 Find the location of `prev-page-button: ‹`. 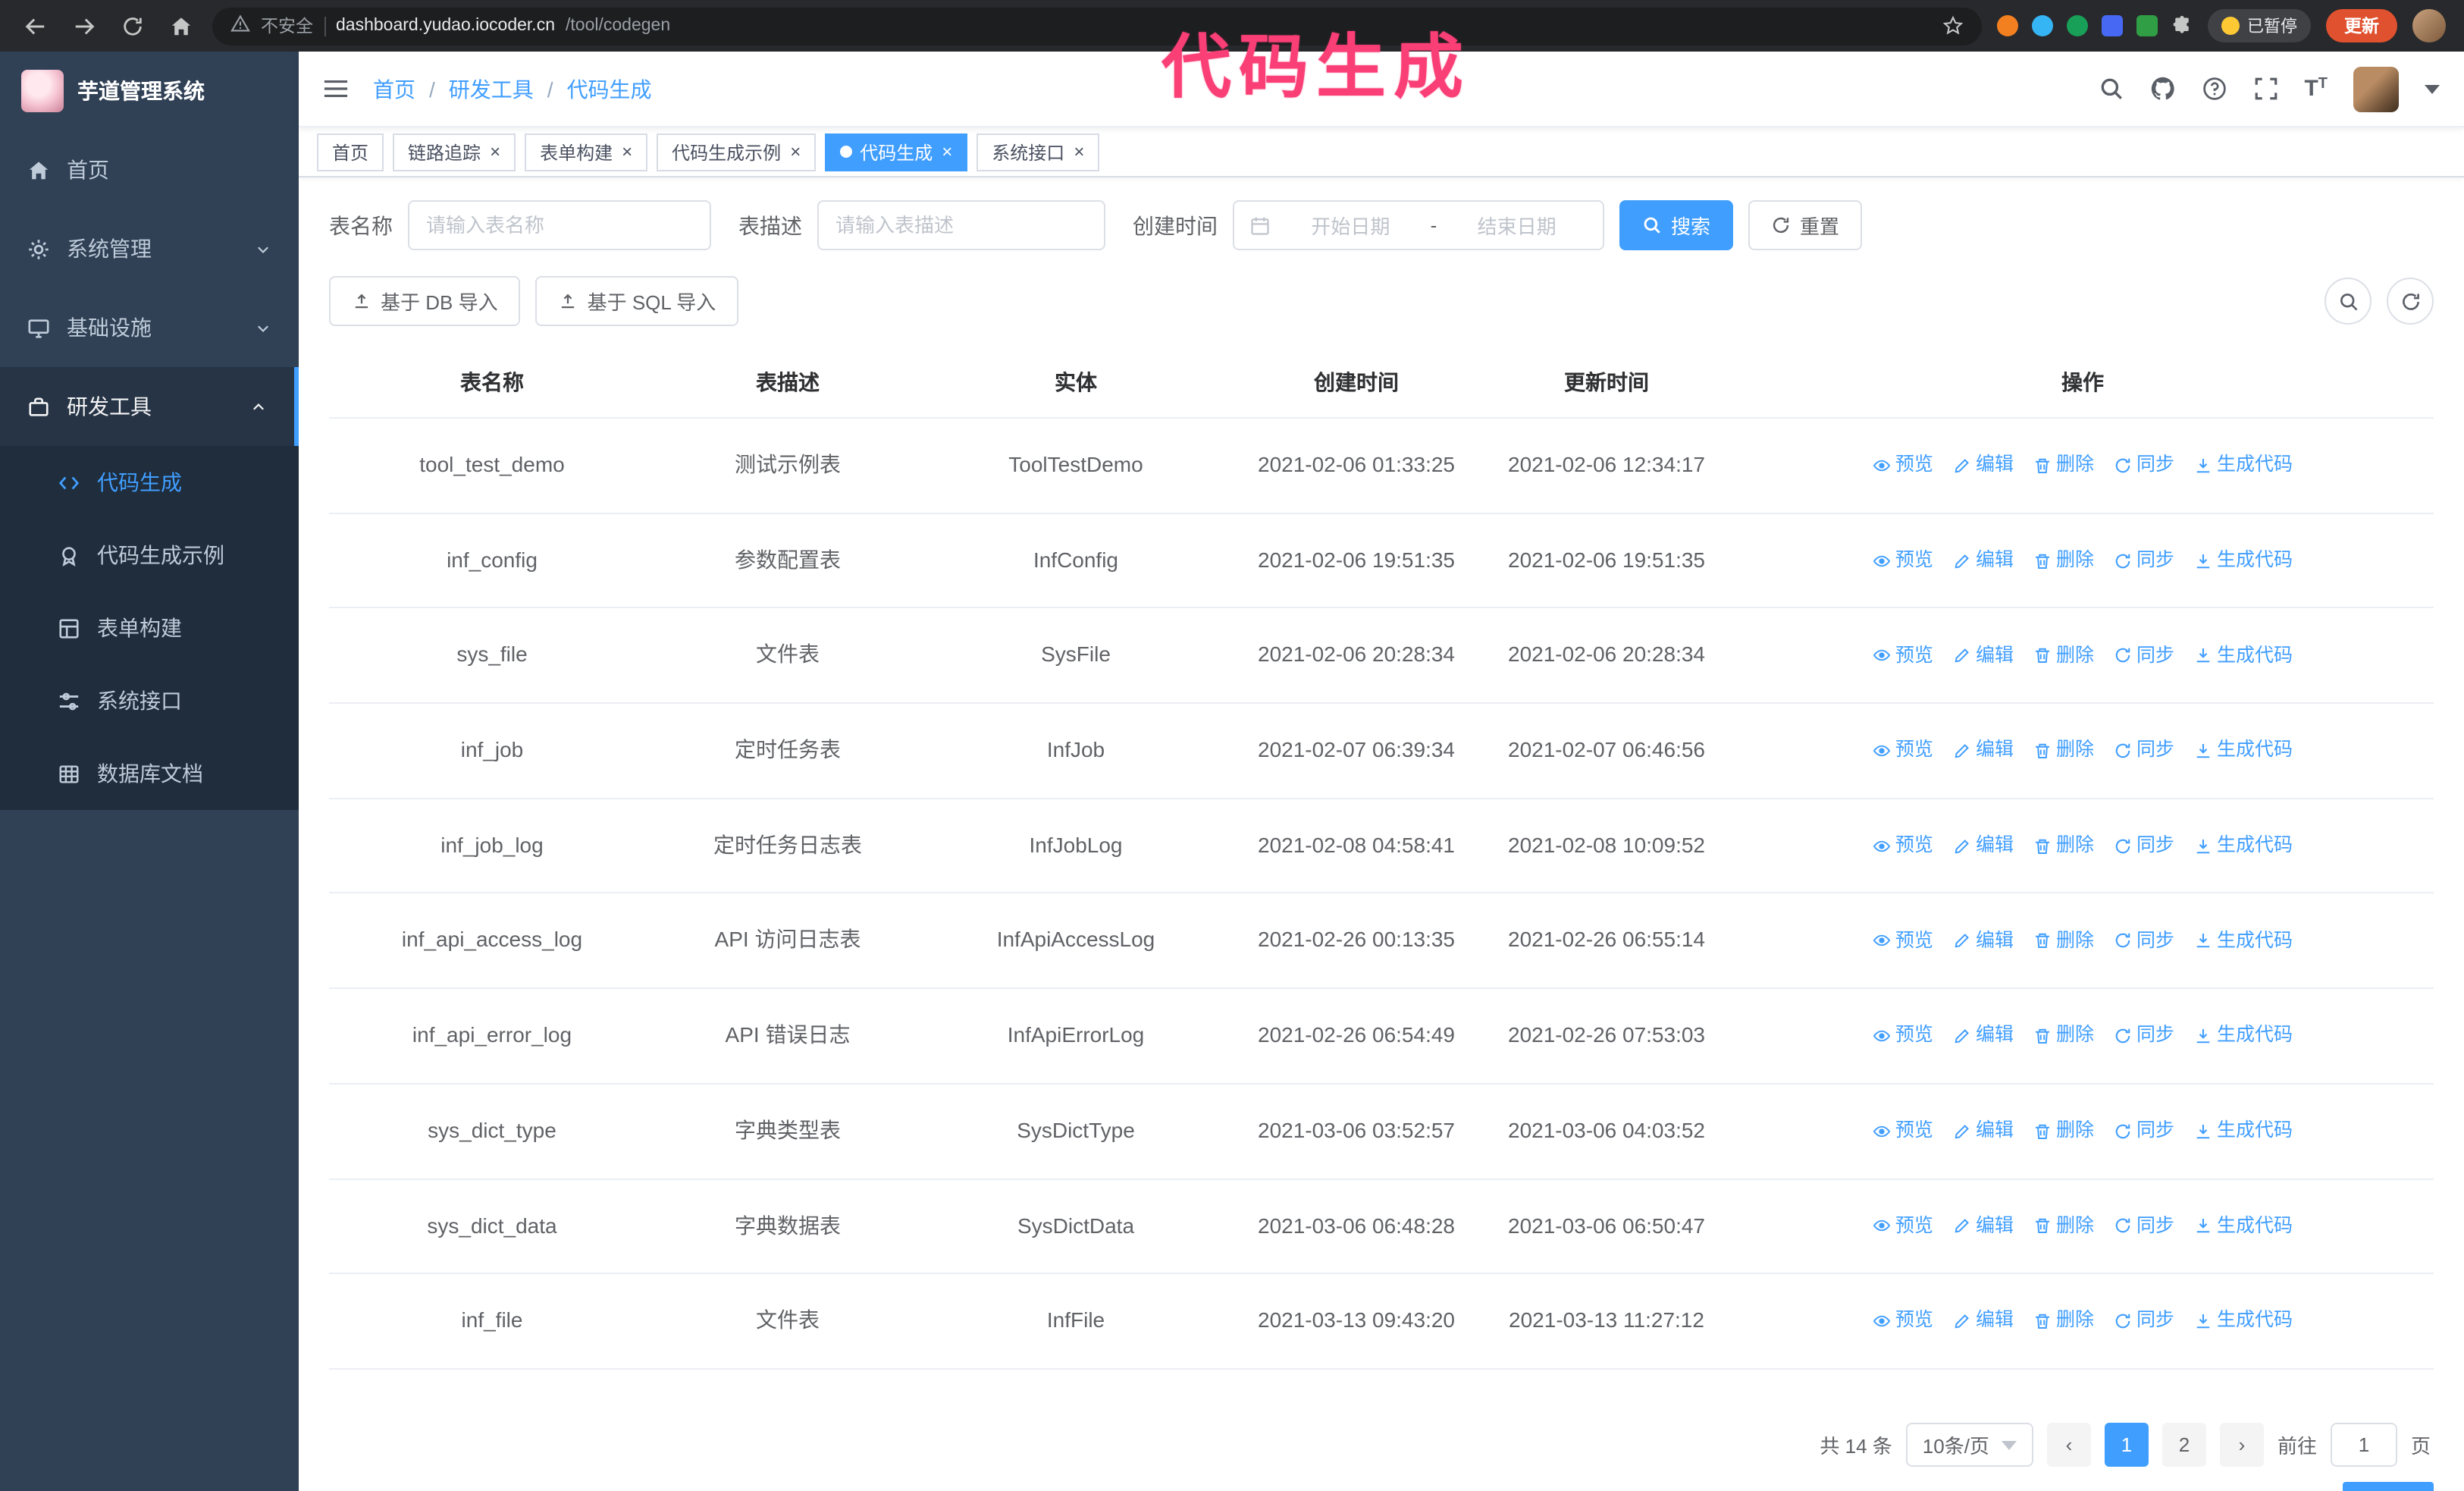

prev-page-button: ‹ is located at coordinates (2069, 1445).